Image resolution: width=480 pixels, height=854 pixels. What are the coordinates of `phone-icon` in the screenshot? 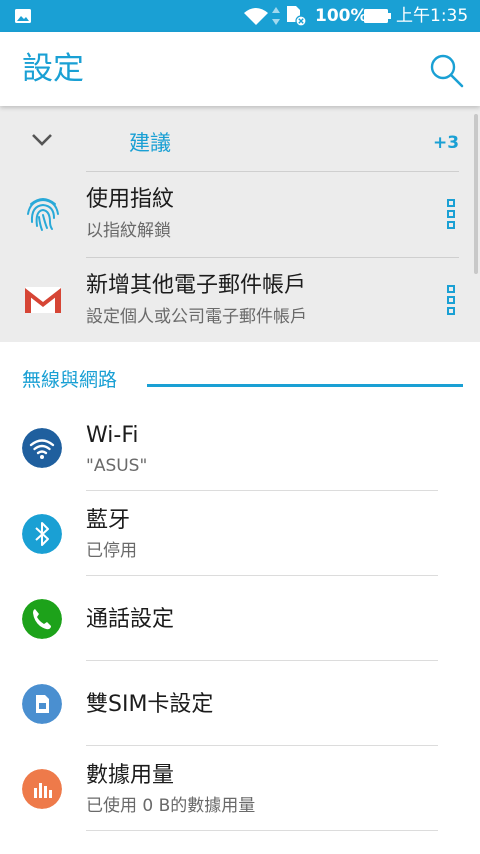 It's located at (42, 619).